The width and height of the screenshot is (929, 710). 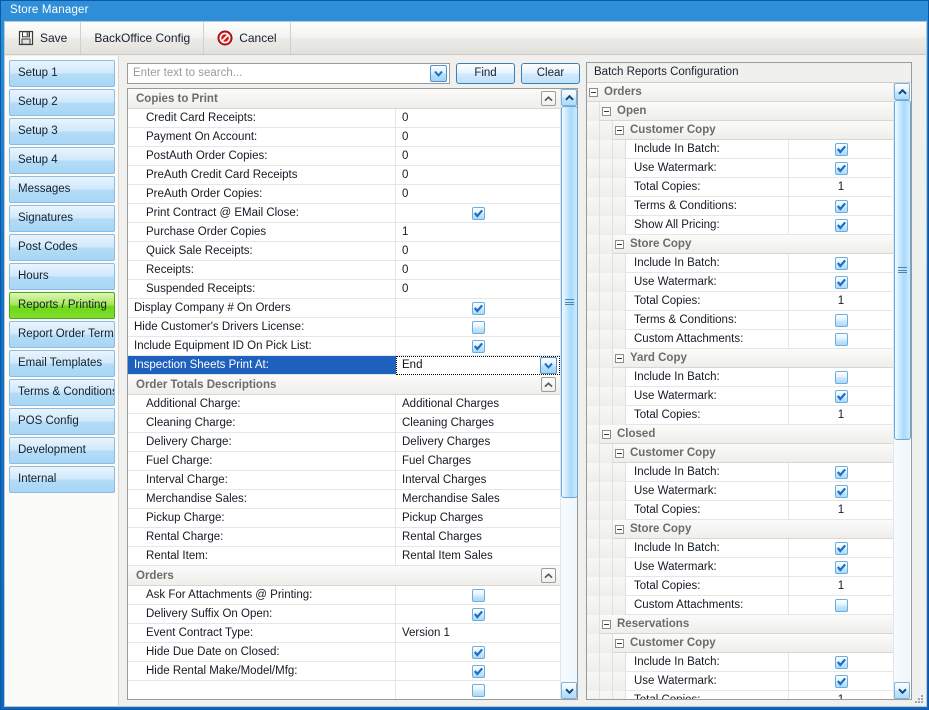 What do you see at coordinates (740, 358) in the screenshot?
I see `tree-node: Yard Copy` at bounding box center [740, 358].